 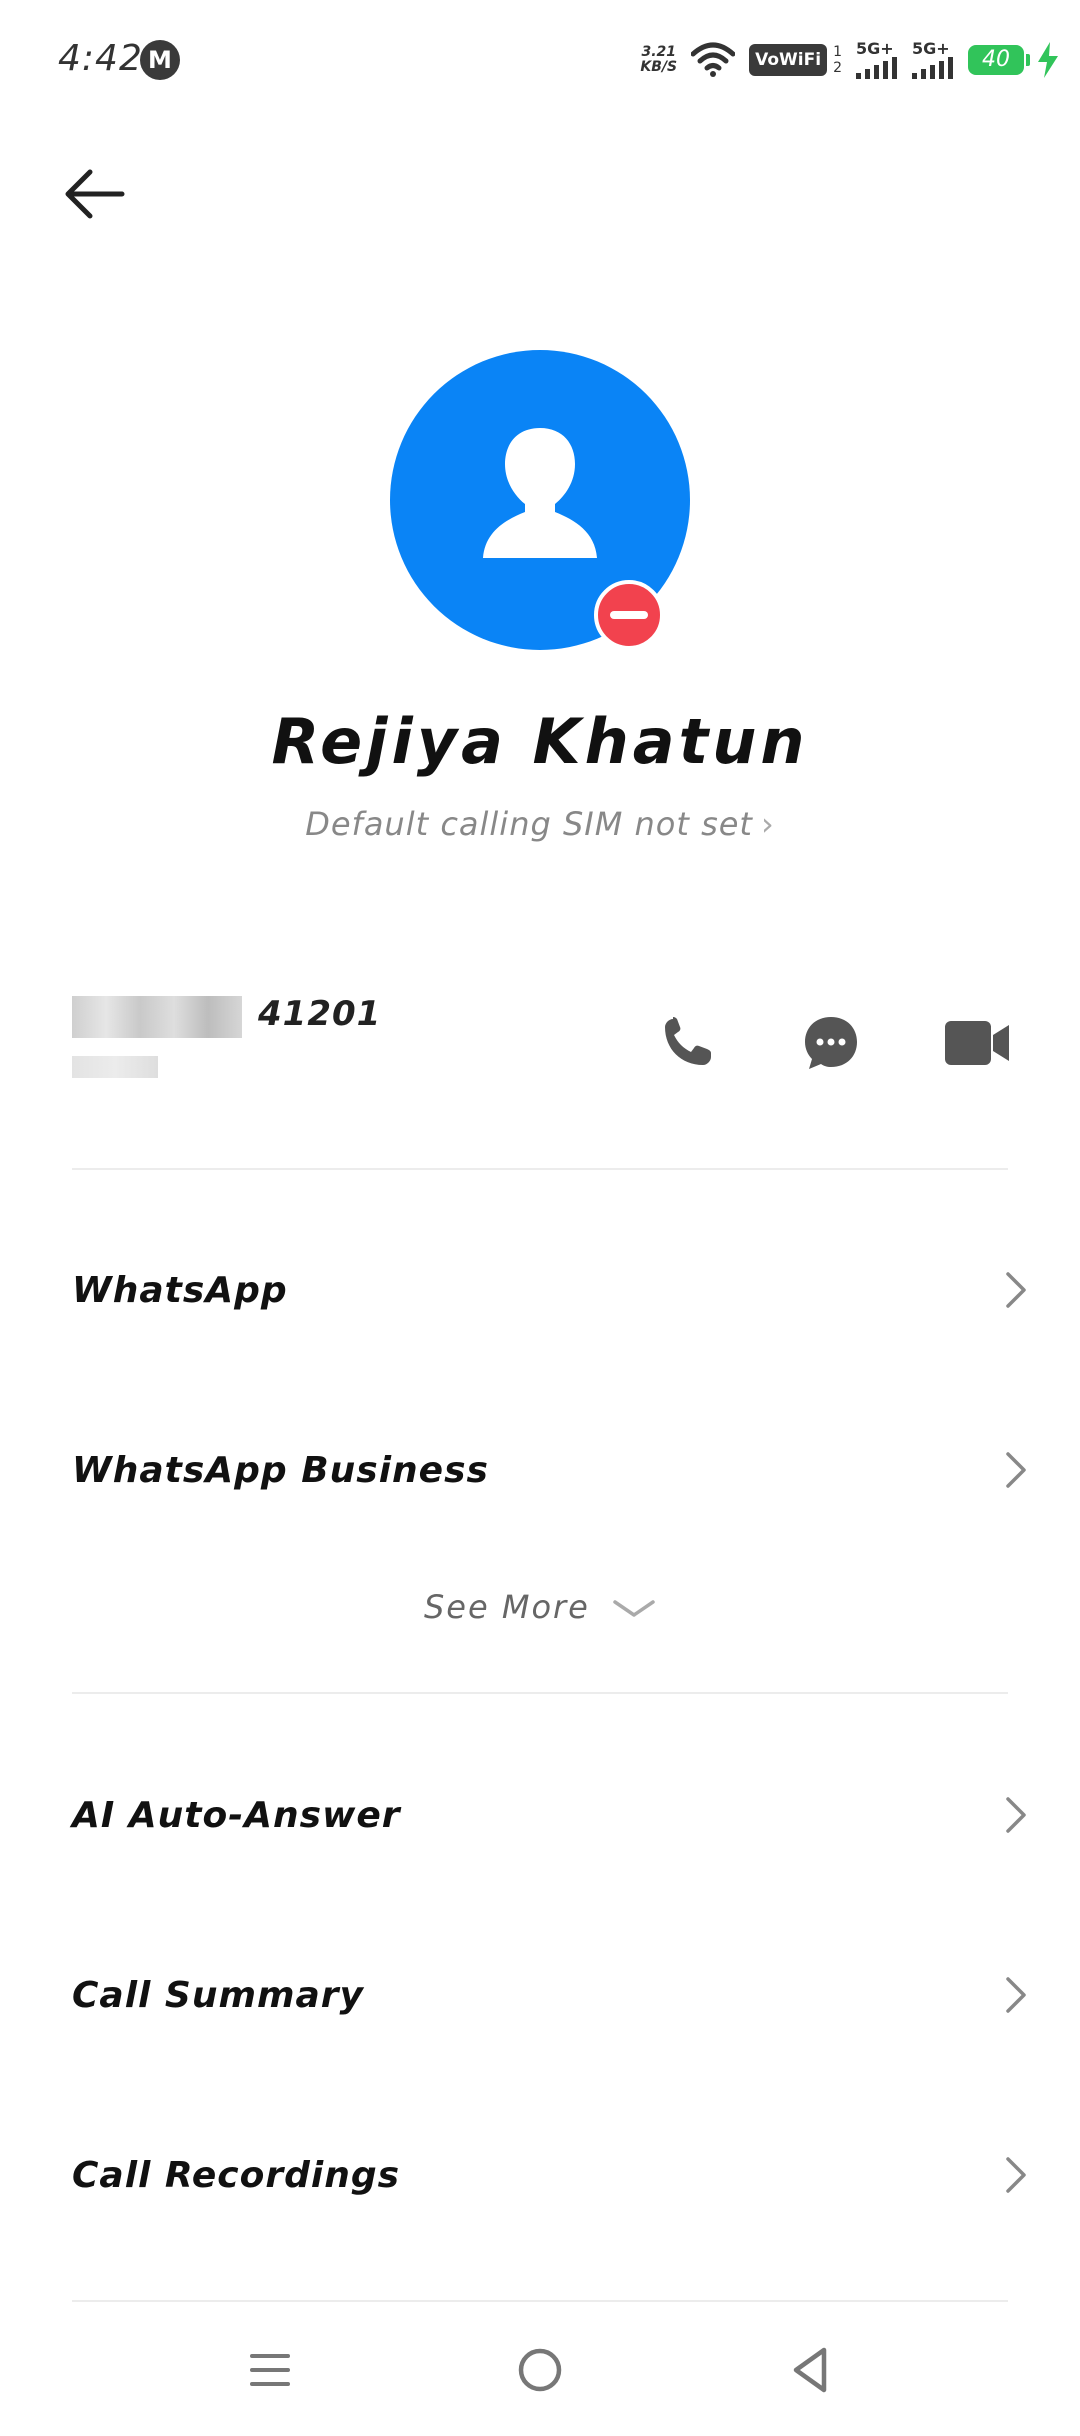 I want to click on list-item-label: Call Recordings, so click(x=236, y=2175).